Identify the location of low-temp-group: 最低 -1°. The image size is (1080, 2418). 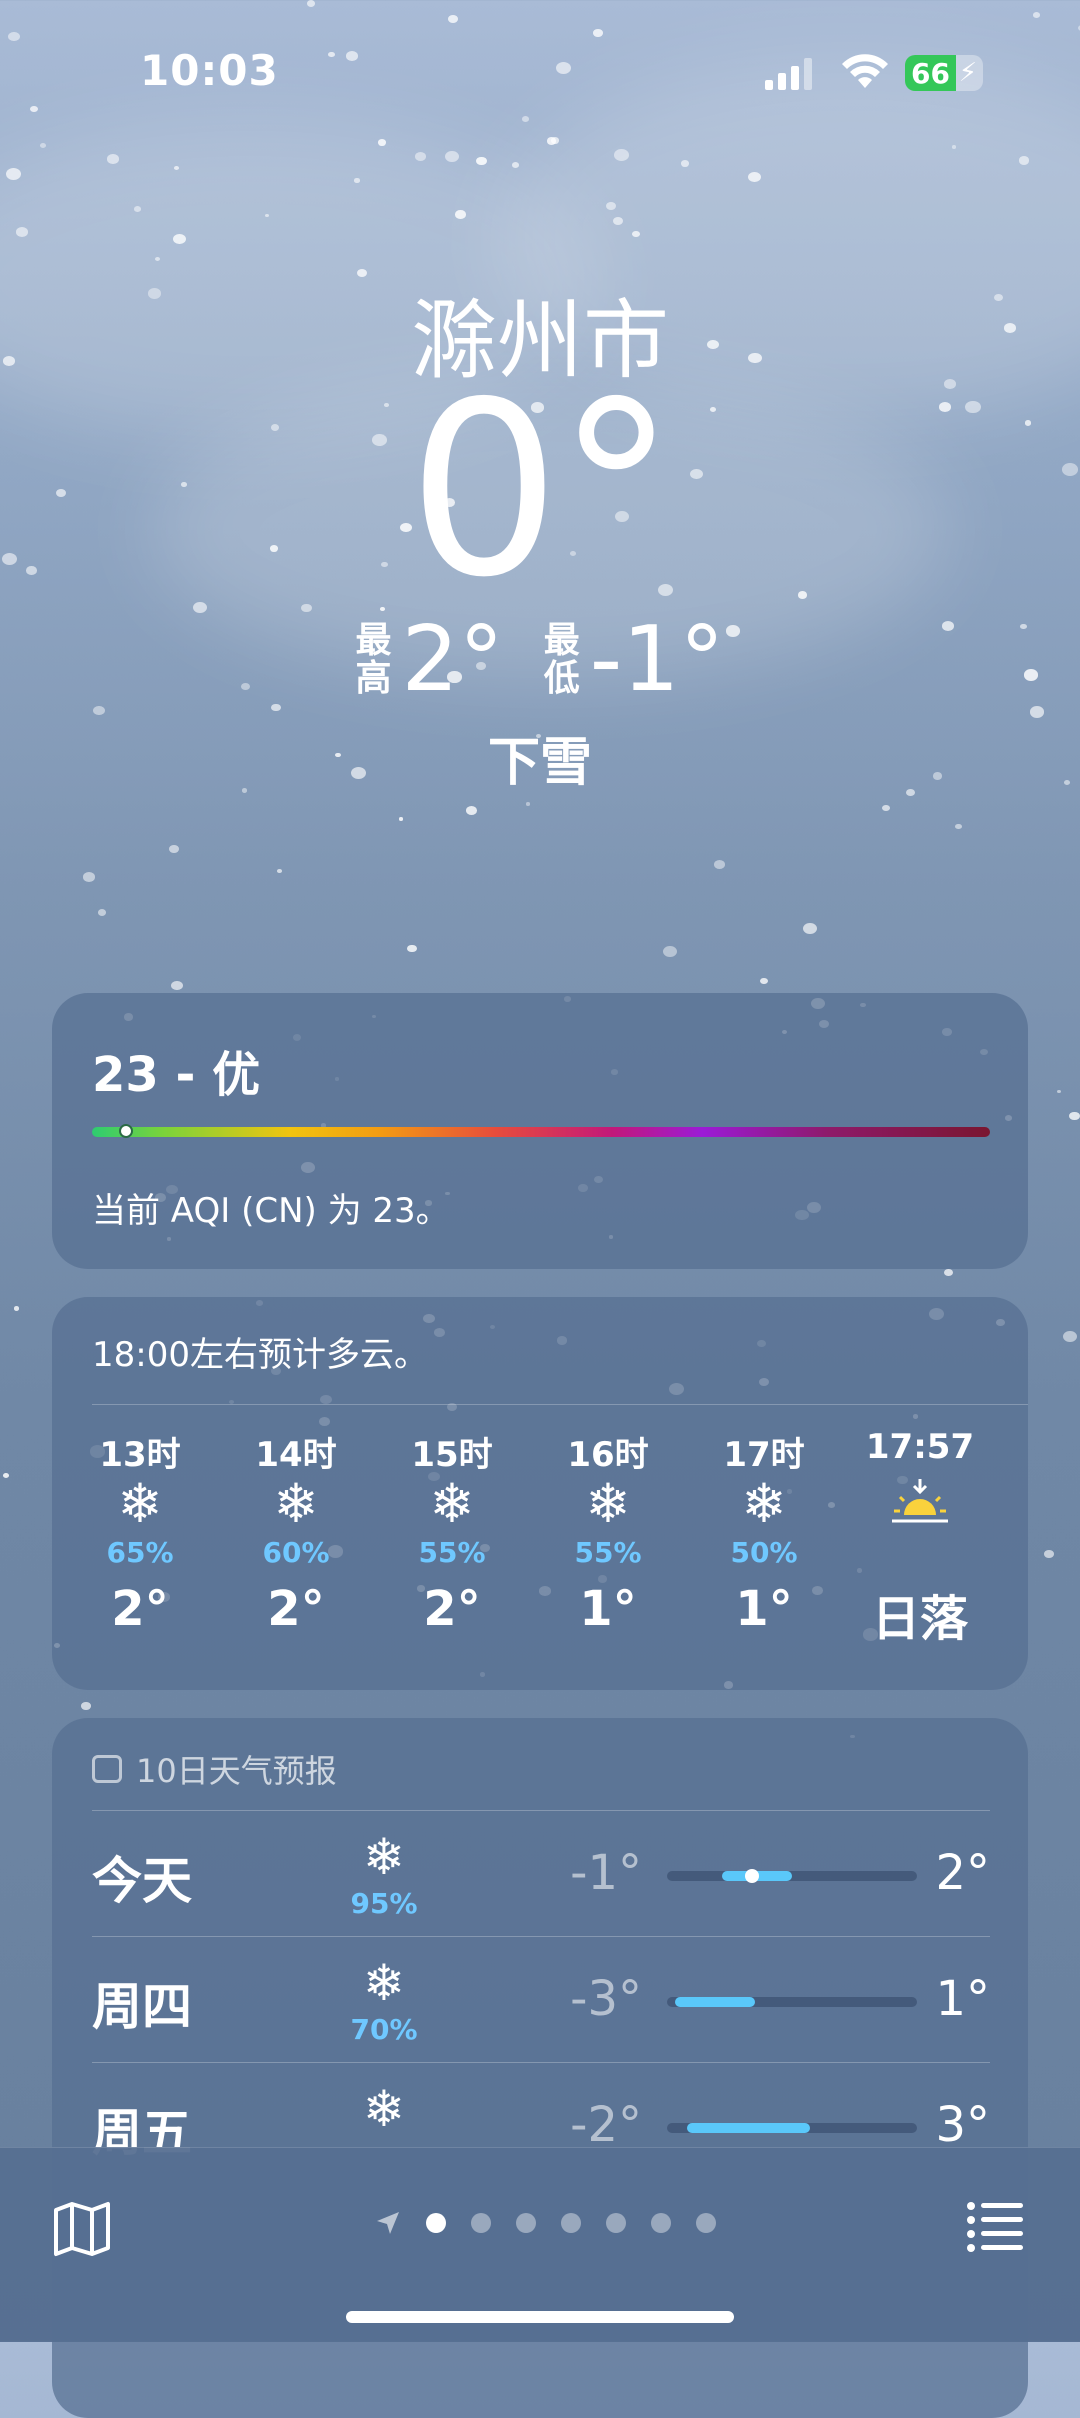
(634, 660).